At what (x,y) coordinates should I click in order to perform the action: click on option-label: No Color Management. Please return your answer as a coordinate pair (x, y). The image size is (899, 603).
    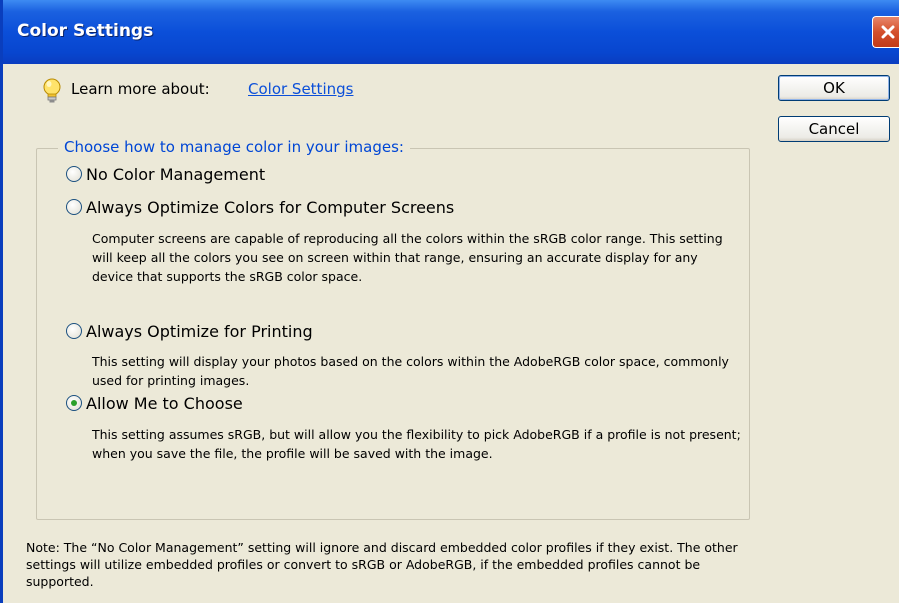
    Looking at the image, I should click on (176, 174).